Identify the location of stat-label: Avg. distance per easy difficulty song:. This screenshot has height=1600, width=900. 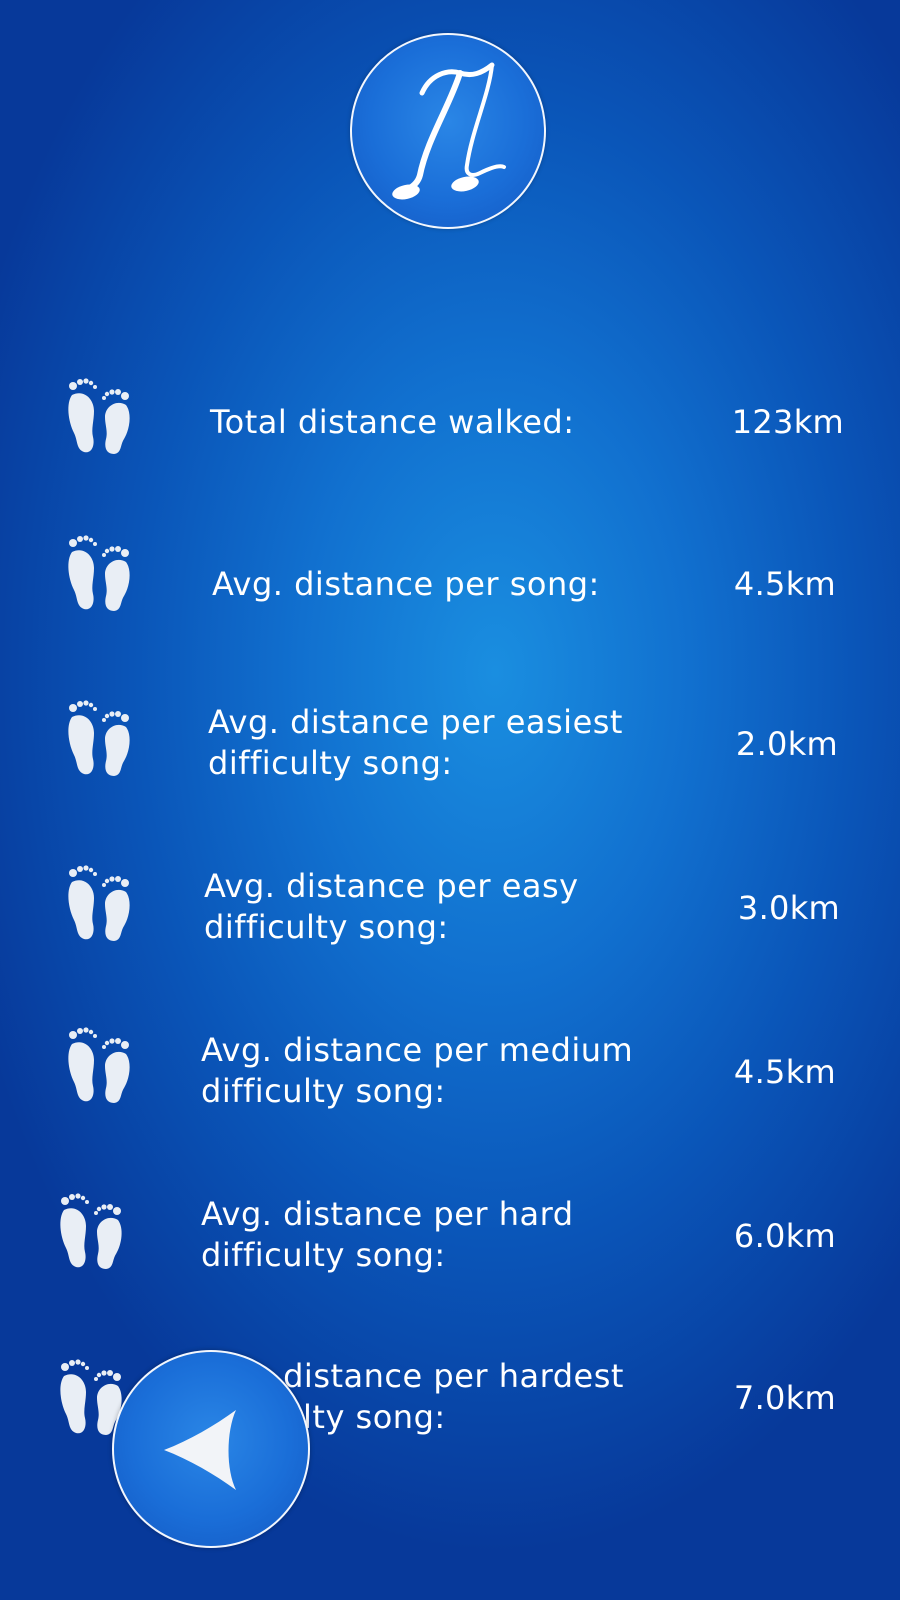
(391, 906).